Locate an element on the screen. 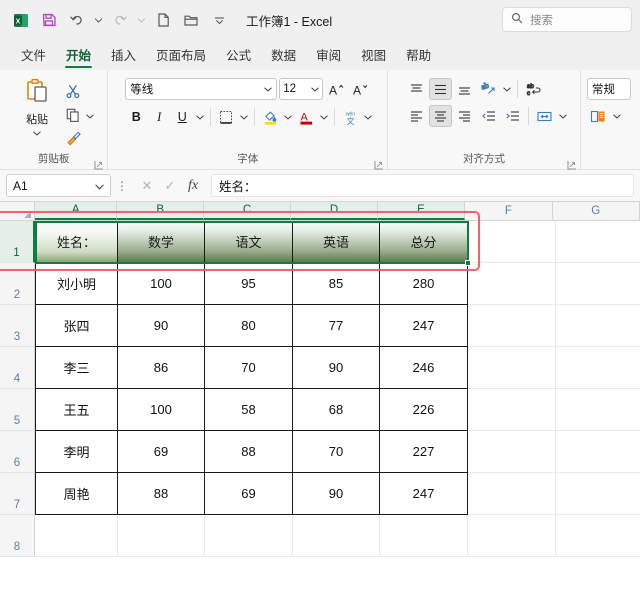 The image size is (640, 589). cell-c2: 95 is located at coordinates (249, 284).